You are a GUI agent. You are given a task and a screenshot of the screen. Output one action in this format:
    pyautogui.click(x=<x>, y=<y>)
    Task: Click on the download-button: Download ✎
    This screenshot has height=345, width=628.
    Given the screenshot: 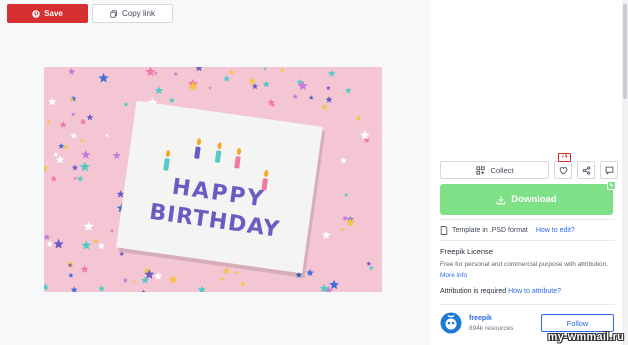 What is the action you would take?
    pyautogui.click(x=528, y=198)
    